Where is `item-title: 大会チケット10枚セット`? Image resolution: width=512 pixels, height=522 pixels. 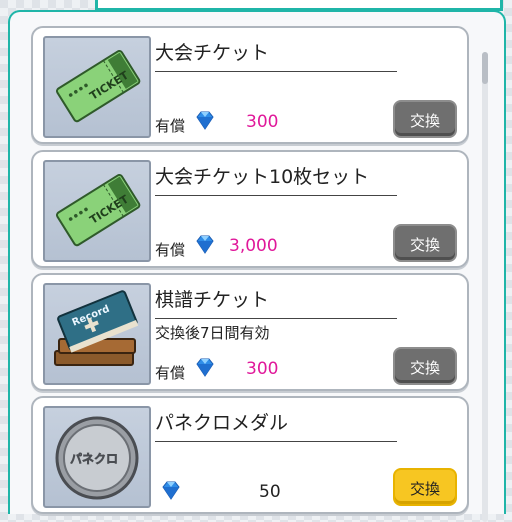 item-title: 大会チケット10枚セット is located at coordinates (276, 179).